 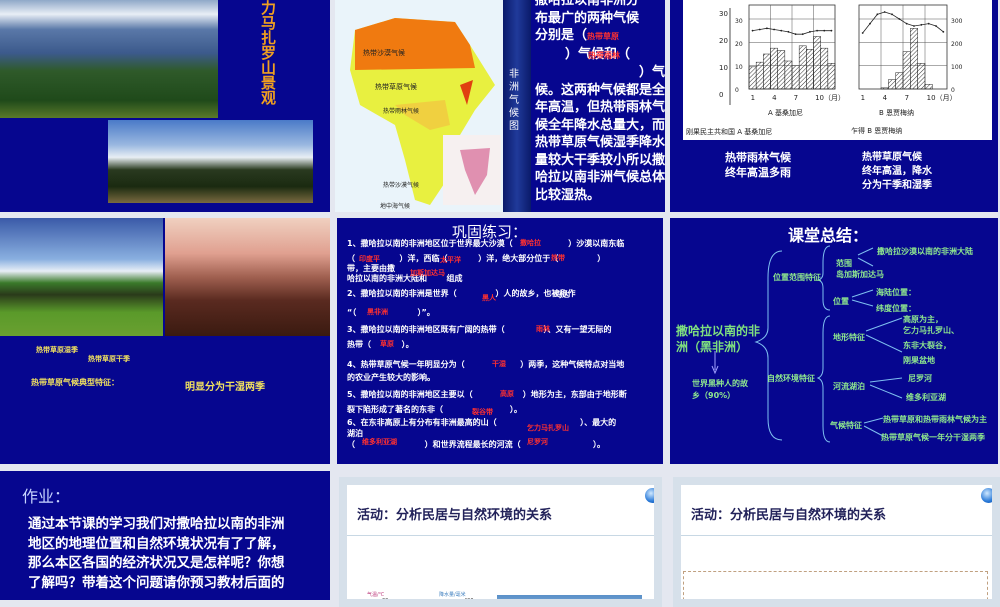 What do you see at coordinates (925, 251) in the screenshot?
I see `location-range-item: 撒哈拉沙漠以南的非洲大陆` at bounding box center [925, 251].